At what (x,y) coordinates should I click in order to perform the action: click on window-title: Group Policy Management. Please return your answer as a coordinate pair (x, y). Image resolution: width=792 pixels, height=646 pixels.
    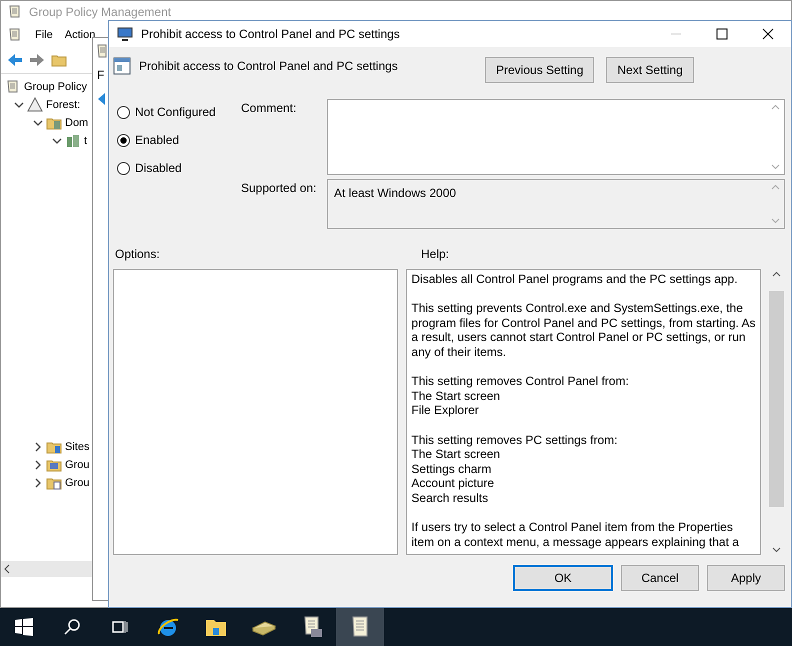
    Looking at the image, I should click on (100, 12).